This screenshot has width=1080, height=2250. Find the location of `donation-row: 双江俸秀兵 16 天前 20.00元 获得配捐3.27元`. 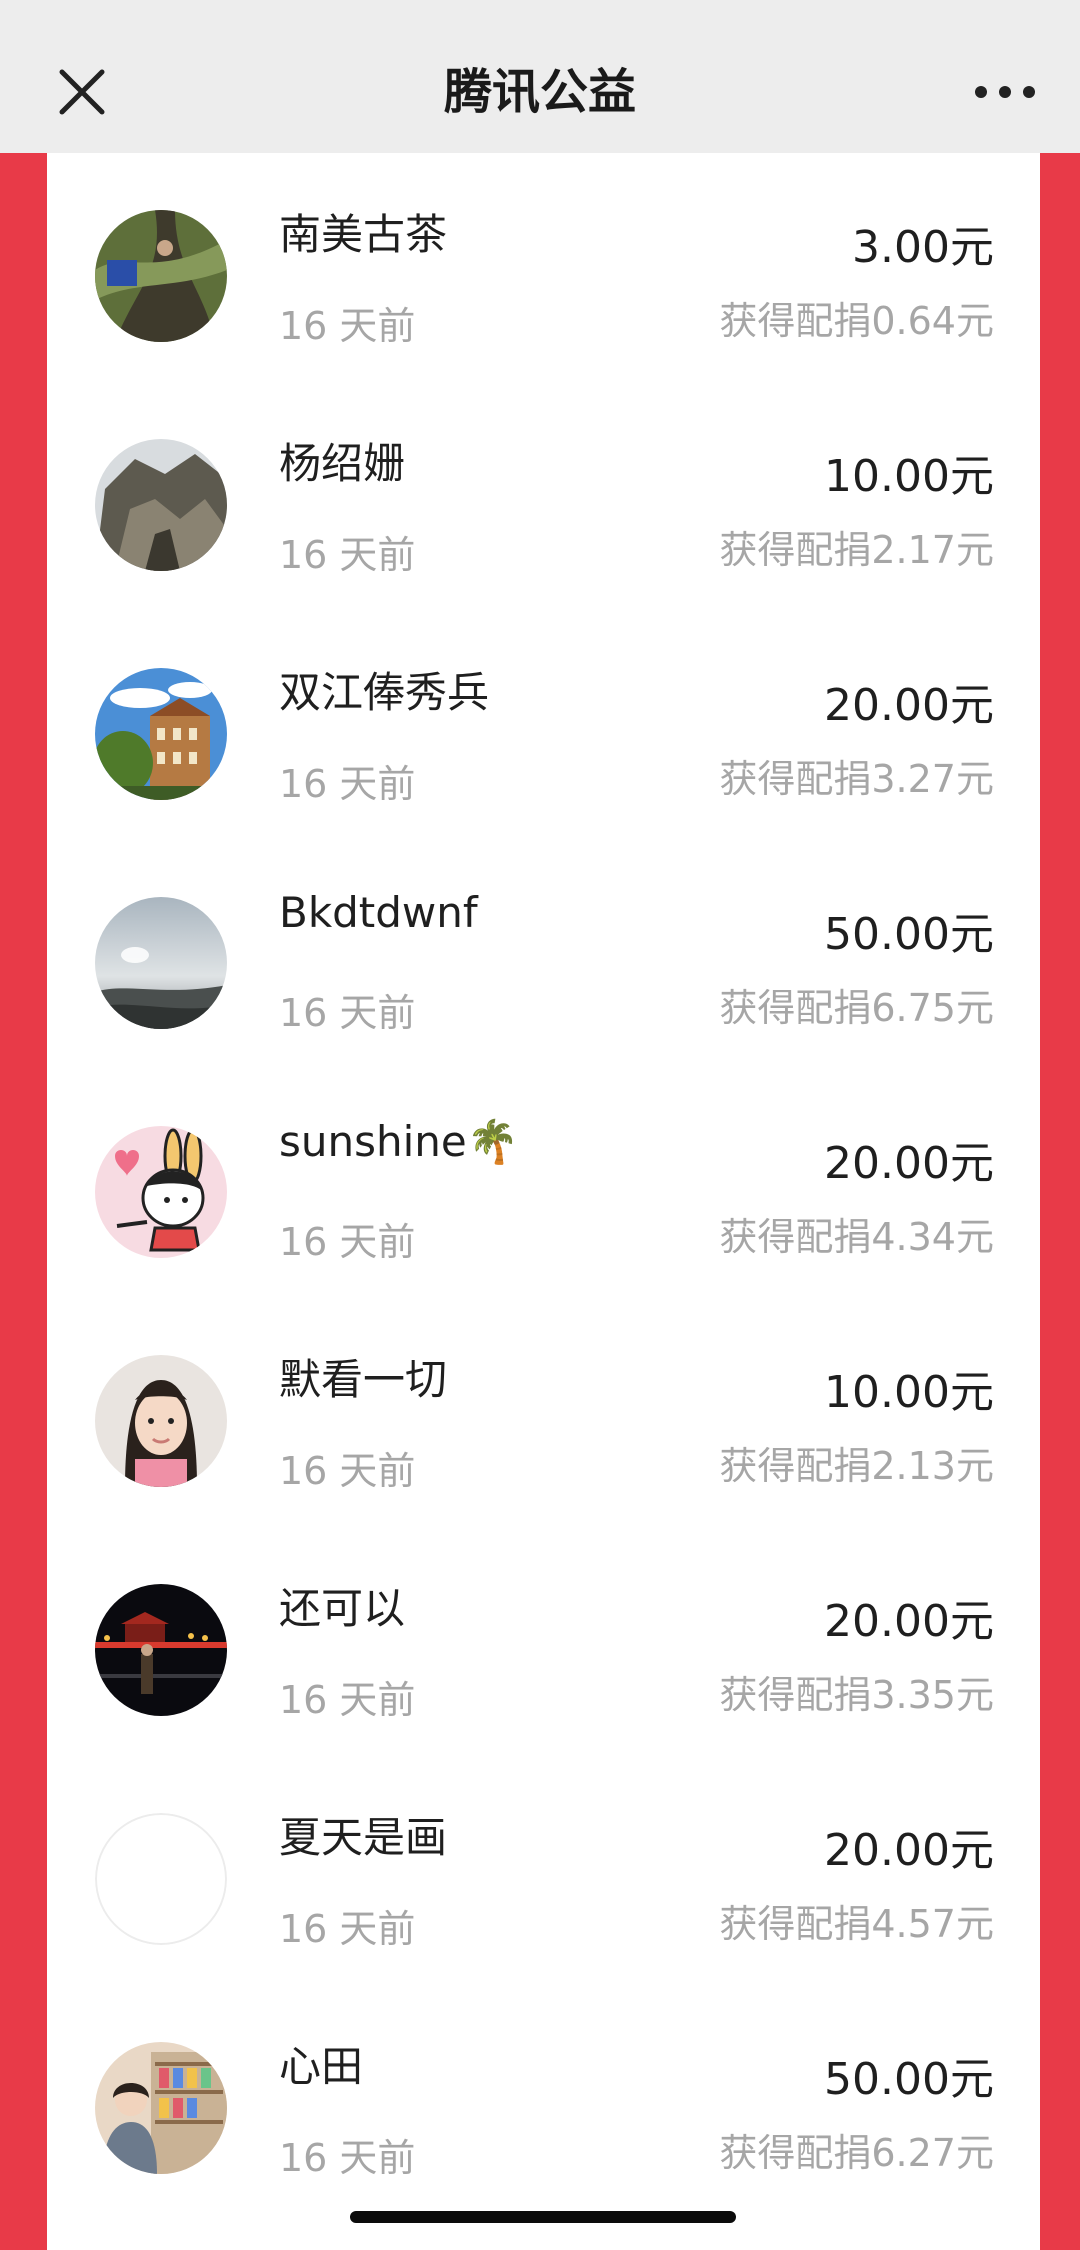

donation-row: 双江俸秀兵 16 天前 20.00元 获得配捐3.27元 is located at coordinates (543, 725).